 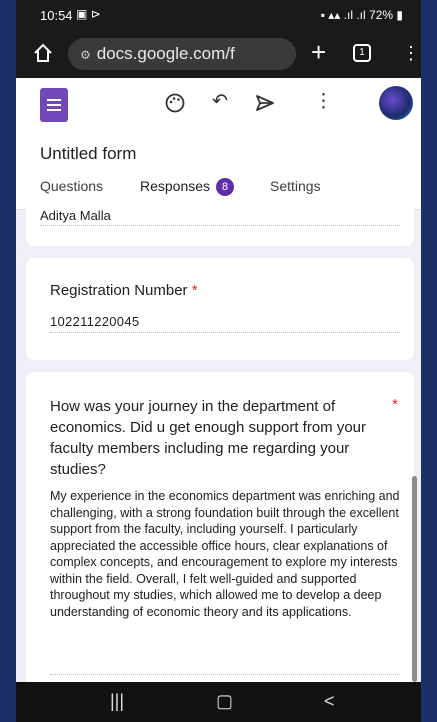 I want to click on tab-responses: Responses 8, so click(x=187, y=187).